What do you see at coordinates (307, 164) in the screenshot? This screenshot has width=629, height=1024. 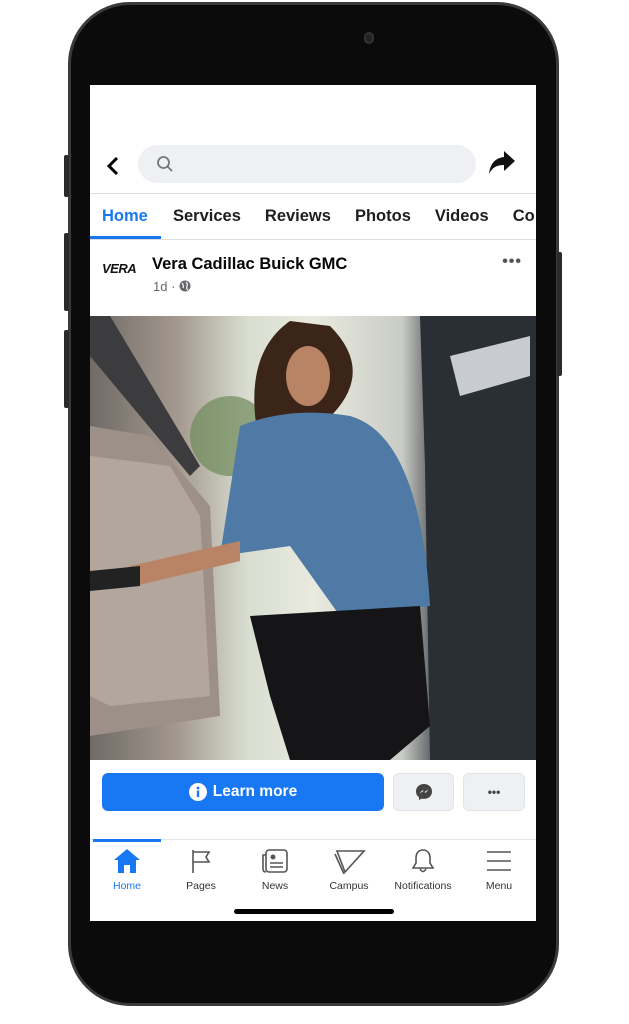 I see `search-input` at bounding box center [307, 164].